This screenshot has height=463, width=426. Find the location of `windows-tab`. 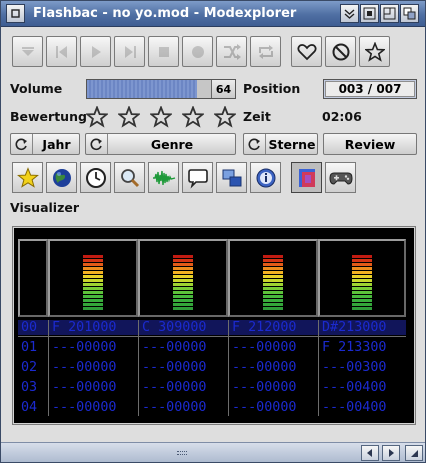

windows-tab is located at coordinates (231, 177).